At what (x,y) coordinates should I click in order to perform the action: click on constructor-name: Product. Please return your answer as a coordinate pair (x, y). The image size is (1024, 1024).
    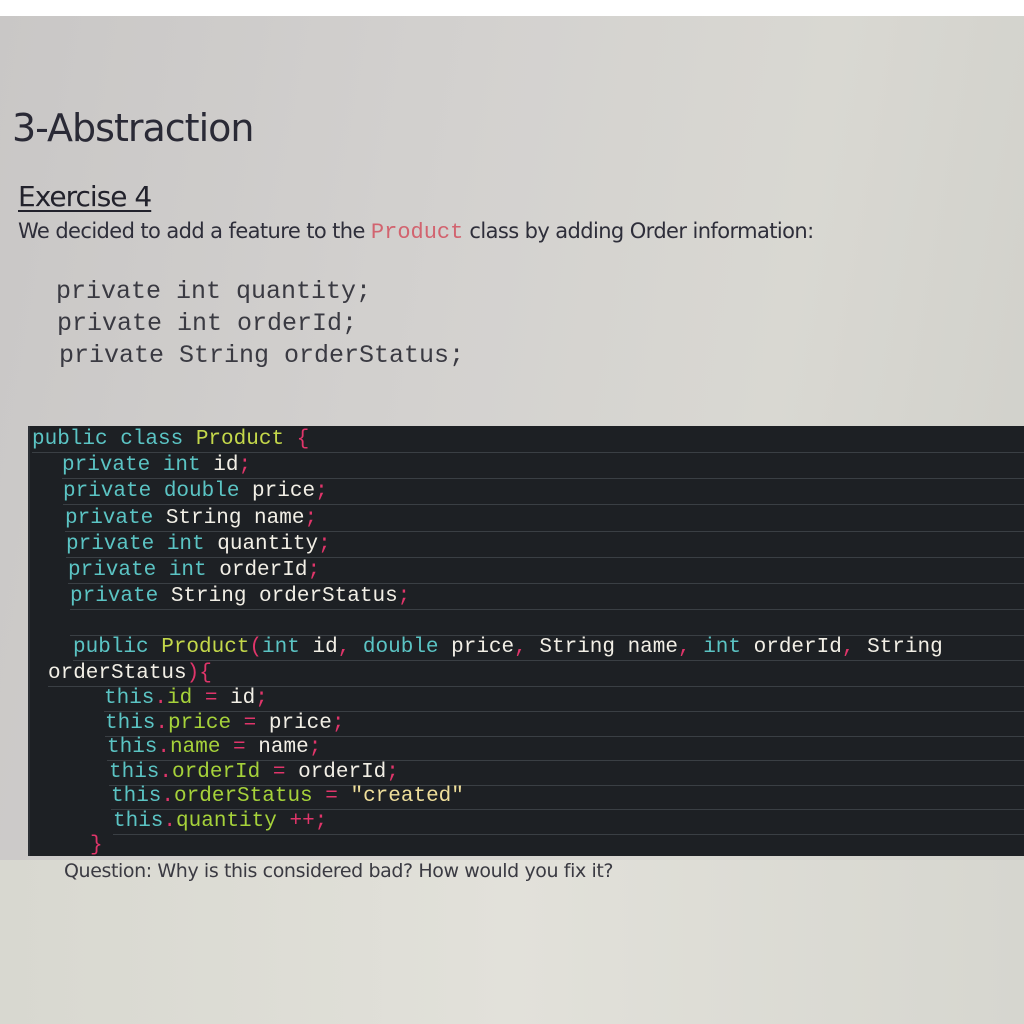
    Looking at the image, I should click on (205, 647).